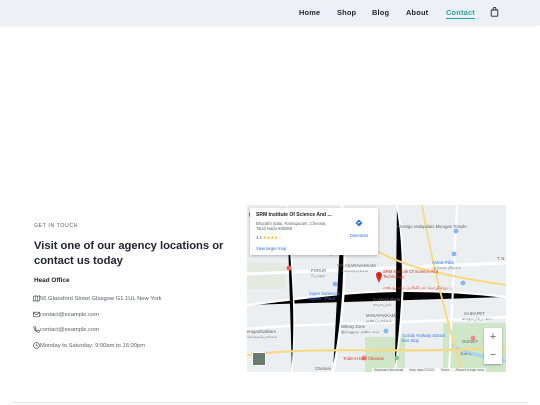  I want to click on place-rating: 4.1 ★★★★☆, so click(269, 237).